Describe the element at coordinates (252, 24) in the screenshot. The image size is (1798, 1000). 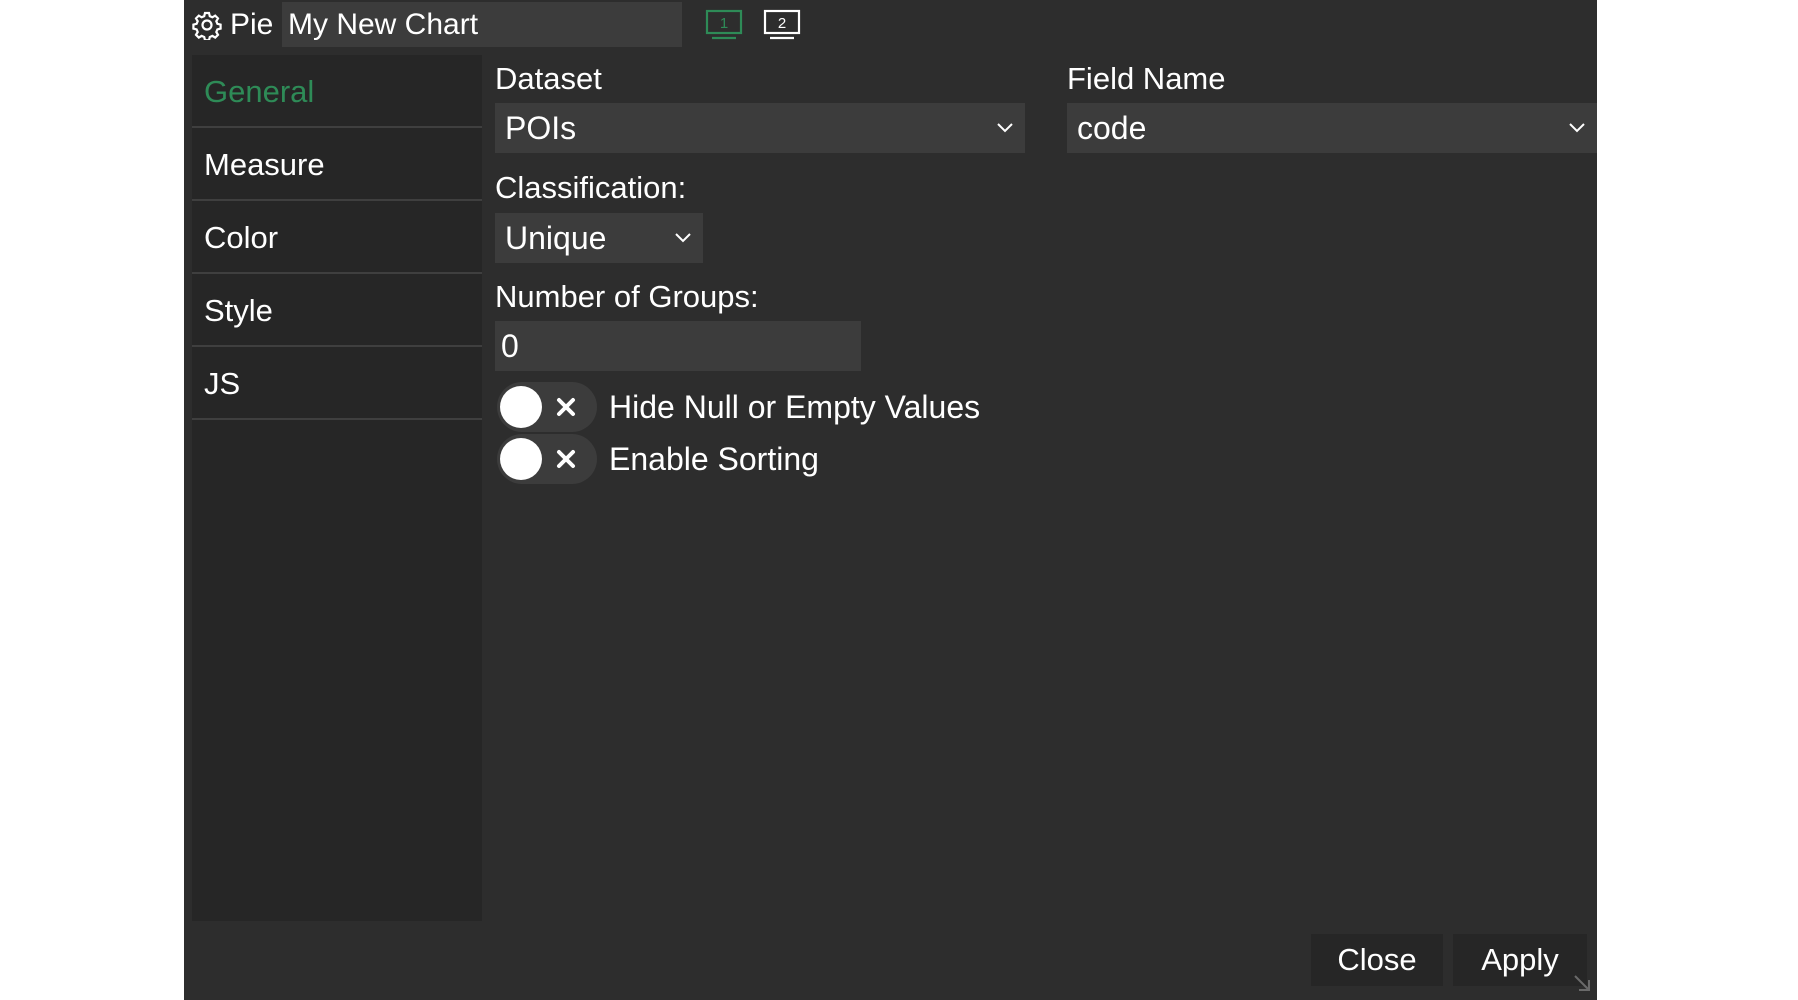
I see `chart-type-label: Pie` at that location.